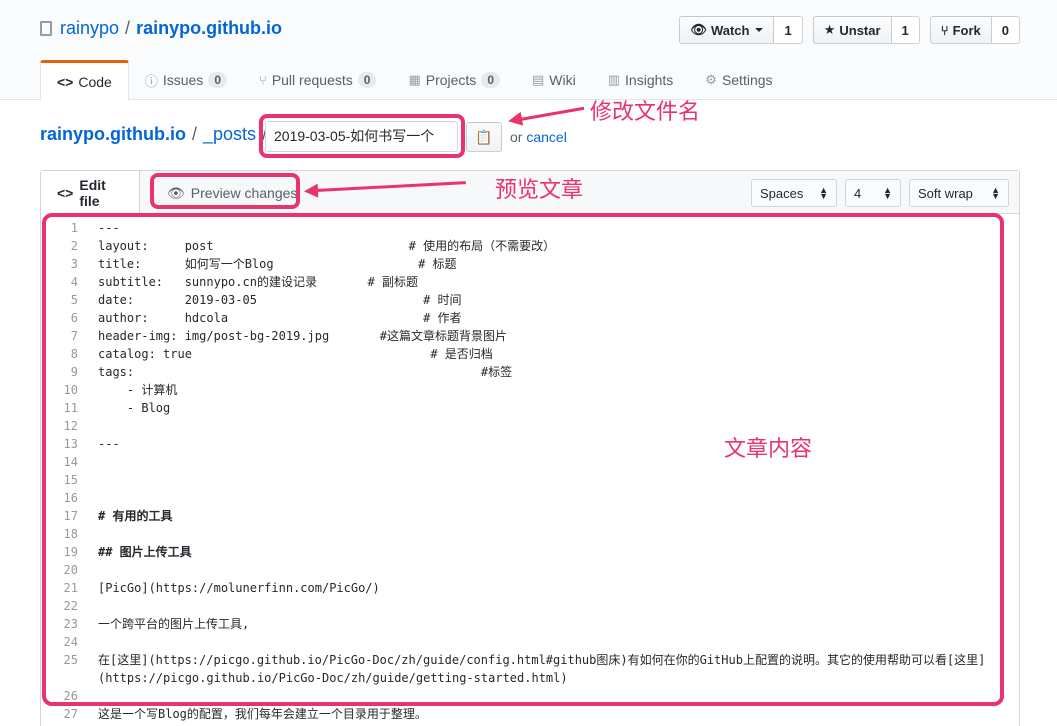  I want to click on tab-settings: ⚙ Settings, so click(738, 80).